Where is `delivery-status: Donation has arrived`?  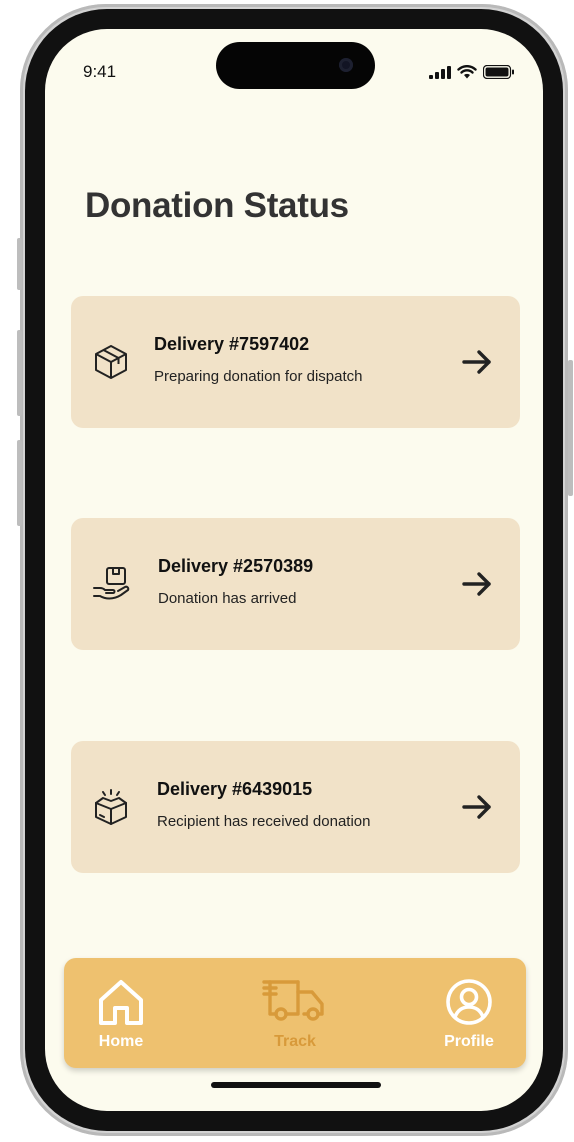
delivery-status: Donation has arrived is located at coordinates (227, 598).